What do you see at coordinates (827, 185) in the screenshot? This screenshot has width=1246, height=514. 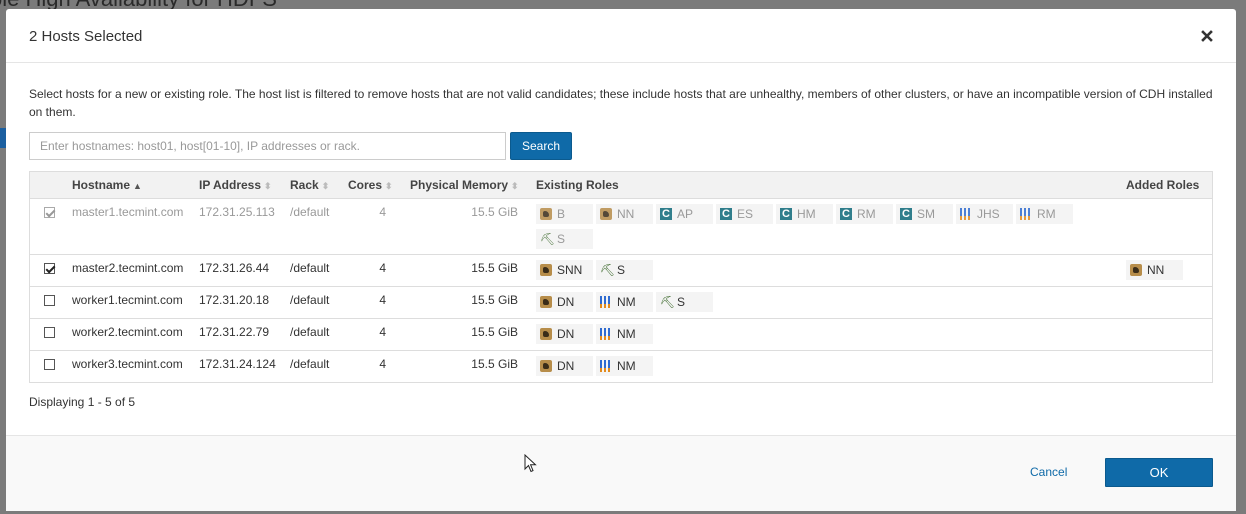 I see `column-existing-roles: Existing Roles` at bounding box center [827, 185].